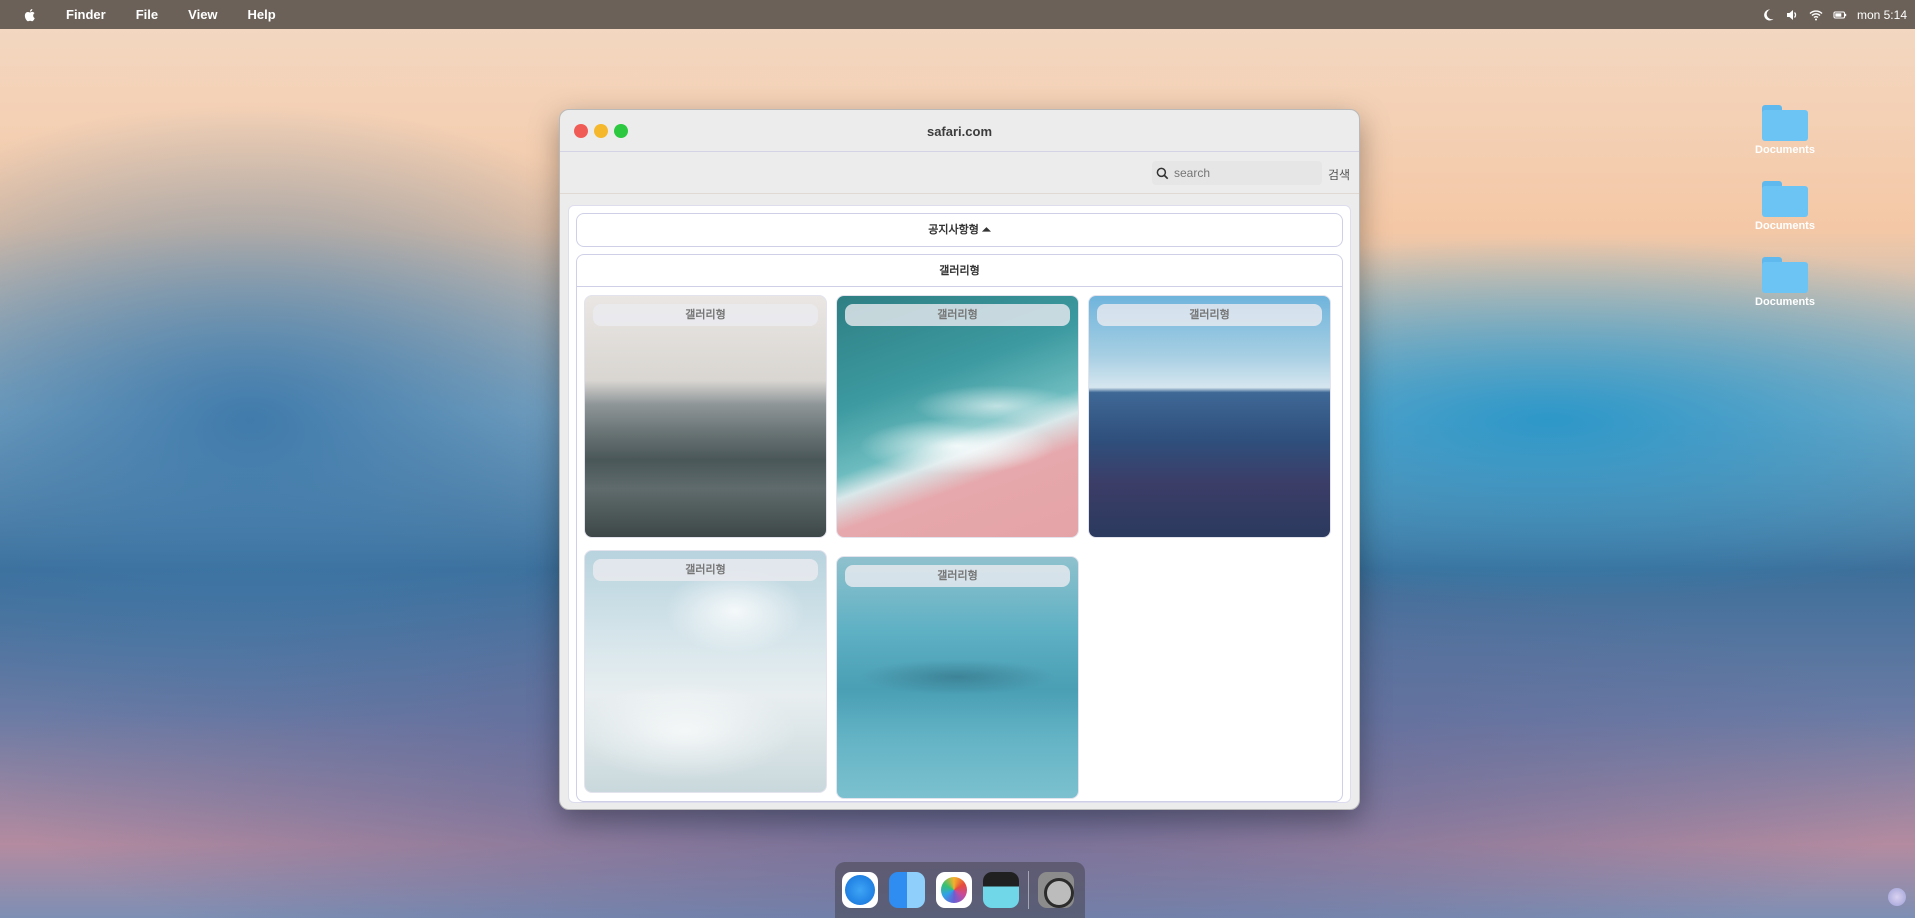 Image resolution: width=1915 pixels, height=918 pixels. Describe the element at coordinates (1768, 15) in the screenshot. I see `moon-icon` at that location.